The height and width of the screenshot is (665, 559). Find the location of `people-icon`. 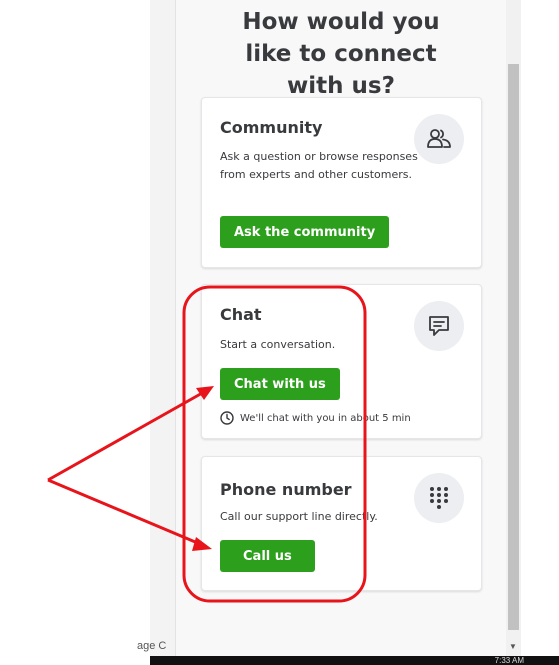

people-icon is located at coordinates (439, 139).